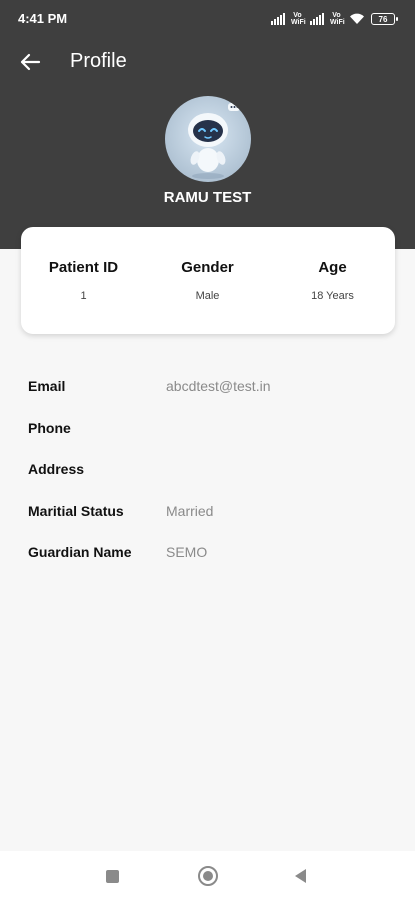 The height and width of the screenshot is (900, 415). I want to click on user-name: RAMU TEST, so click(207, 197).